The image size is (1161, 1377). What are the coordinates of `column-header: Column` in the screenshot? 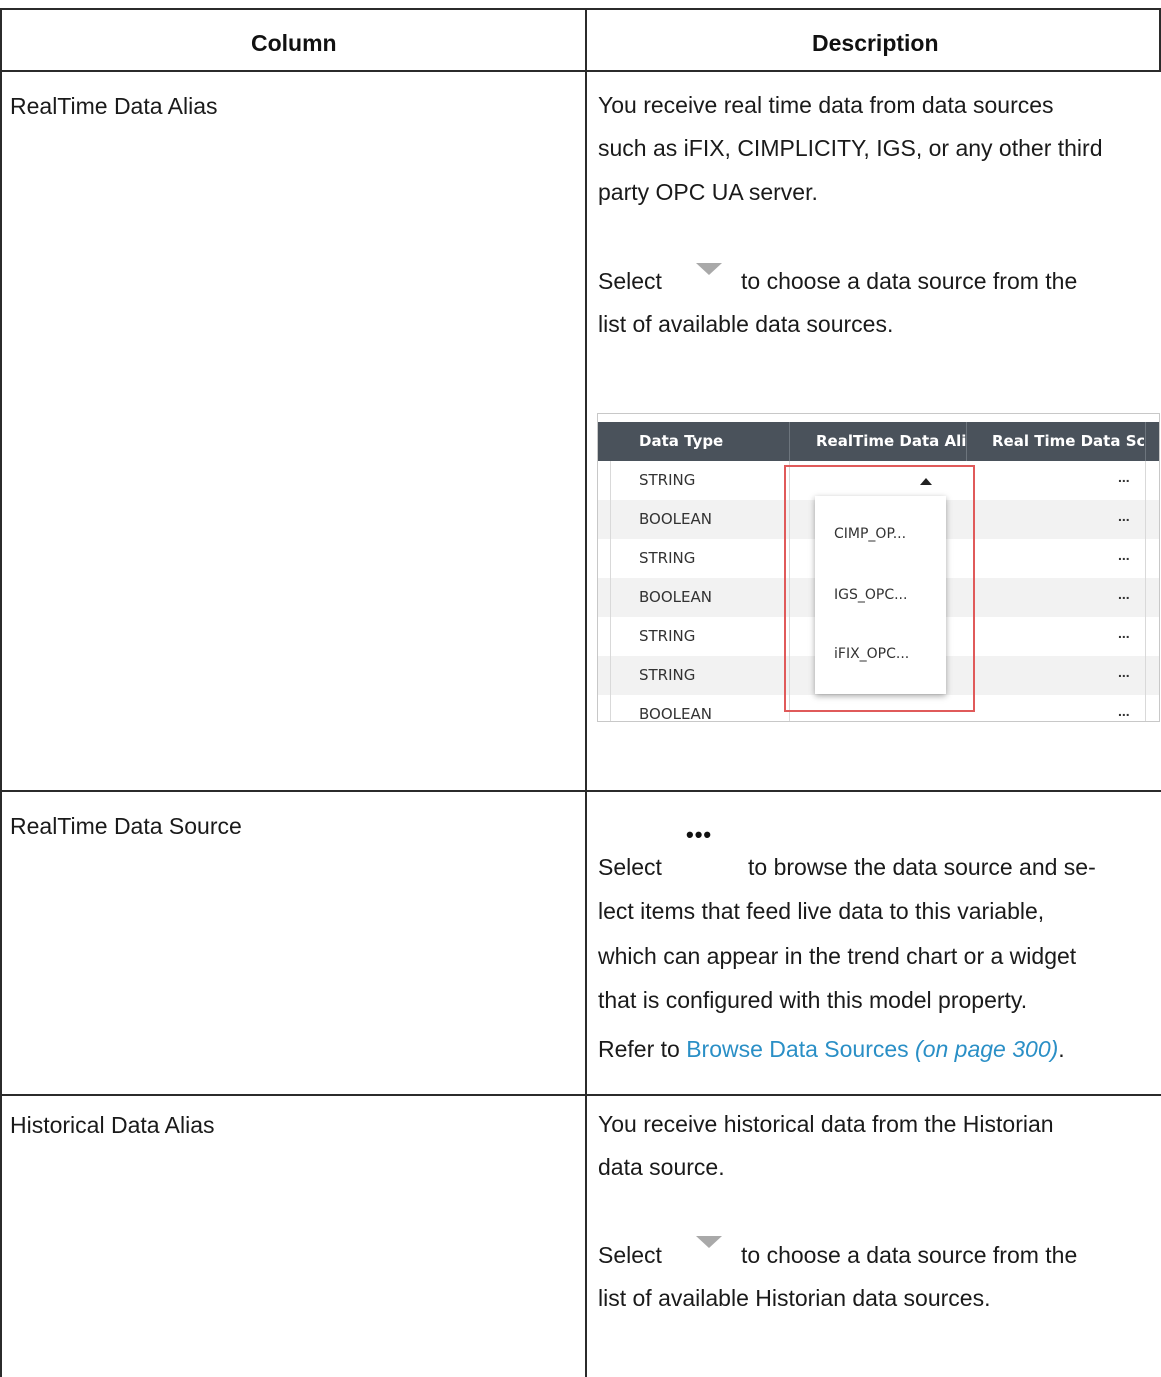 It's located at (294, 43).